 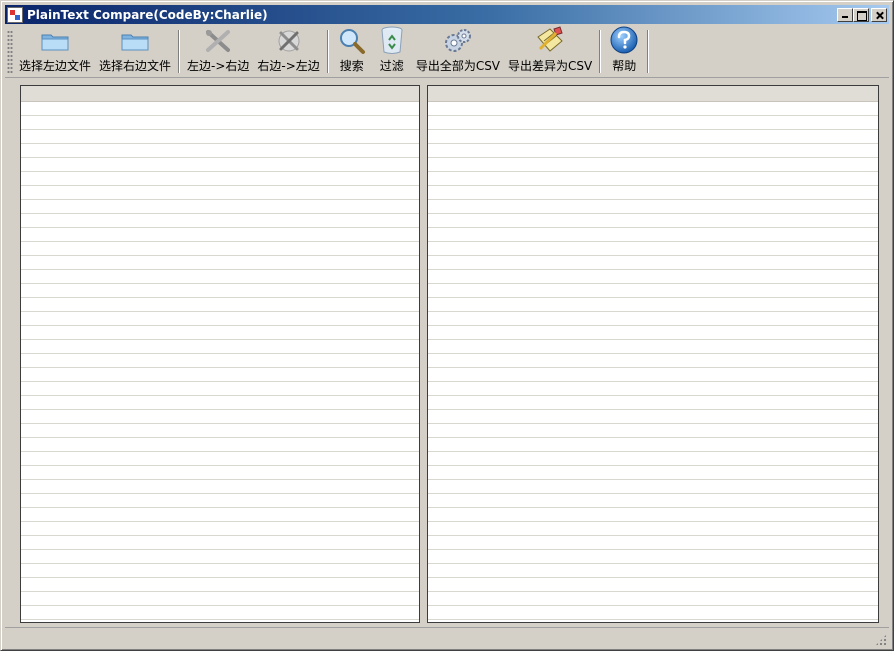 I want to click on search-button: 搜索, so click(x=352, y=52).